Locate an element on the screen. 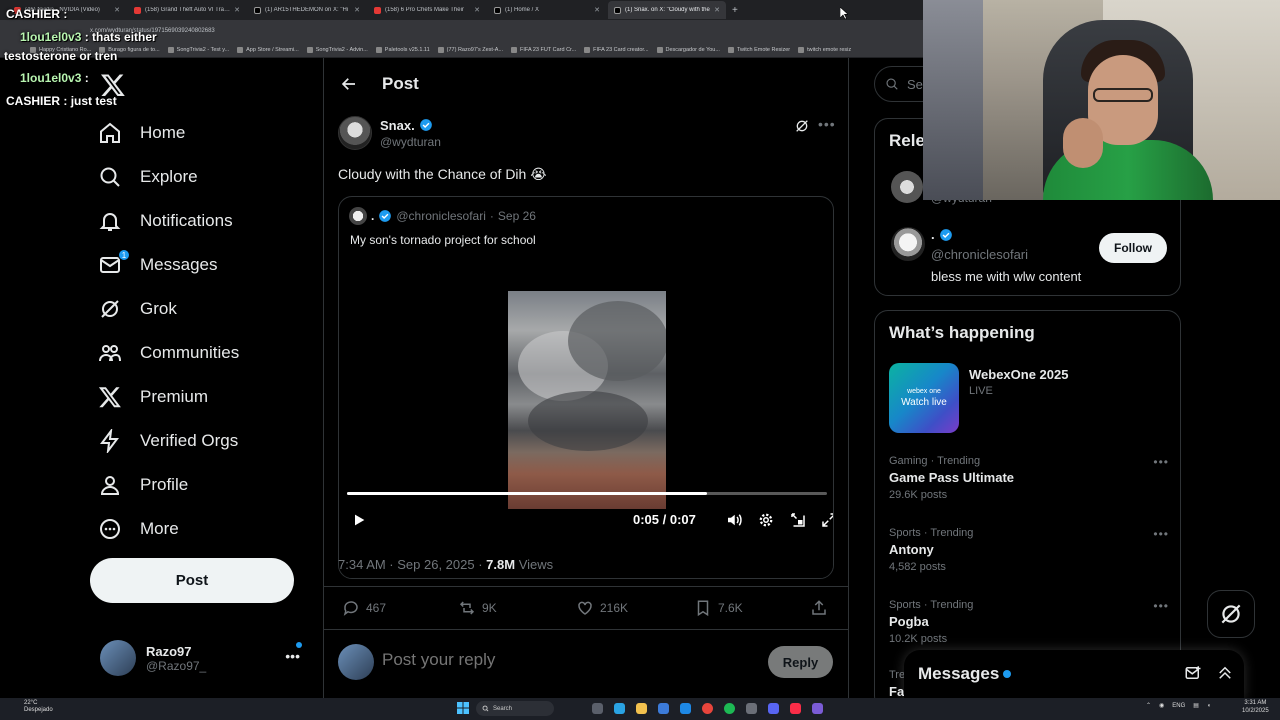  user-handle: @chroniclesofari is located at coordinates (979, 254).